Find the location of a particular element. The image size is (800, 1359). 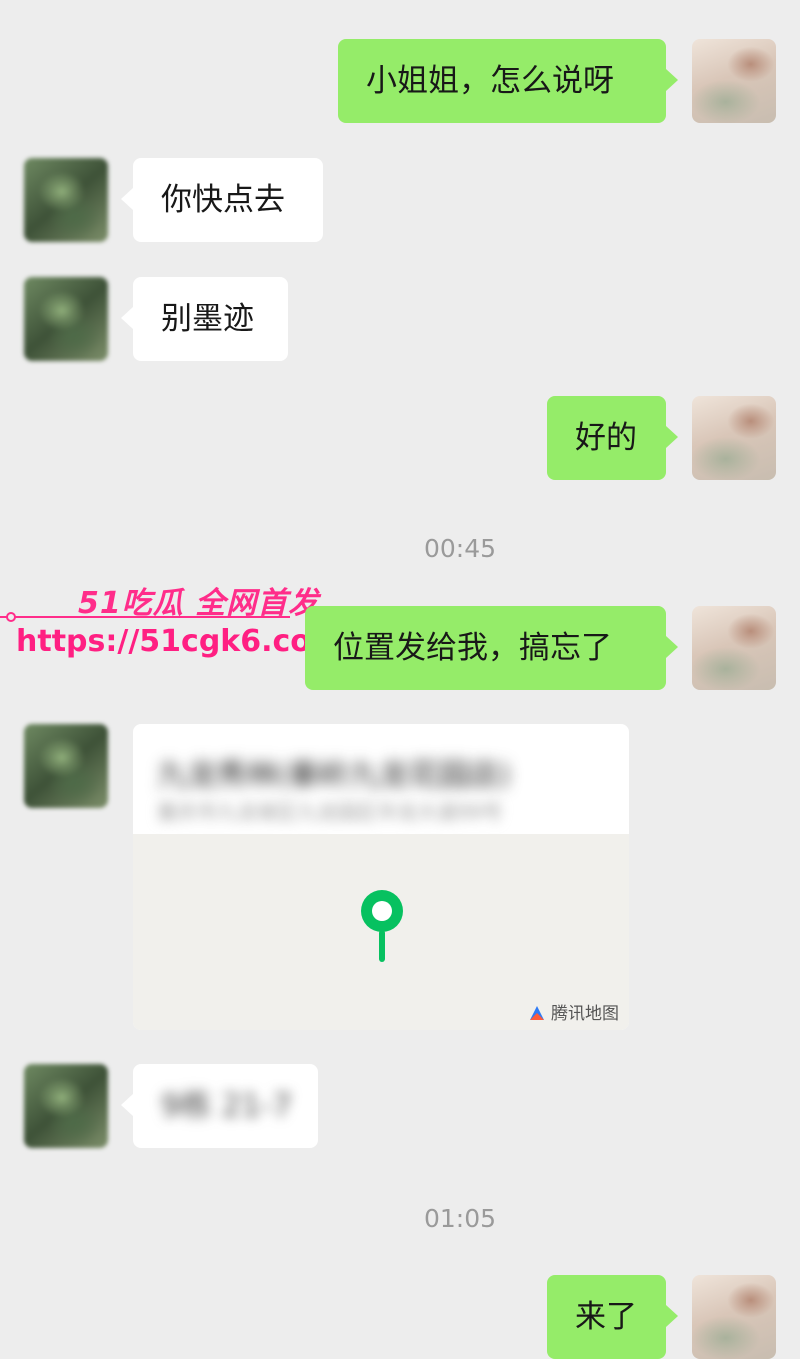

map-pin-icon is located at coordinates (382, 926).